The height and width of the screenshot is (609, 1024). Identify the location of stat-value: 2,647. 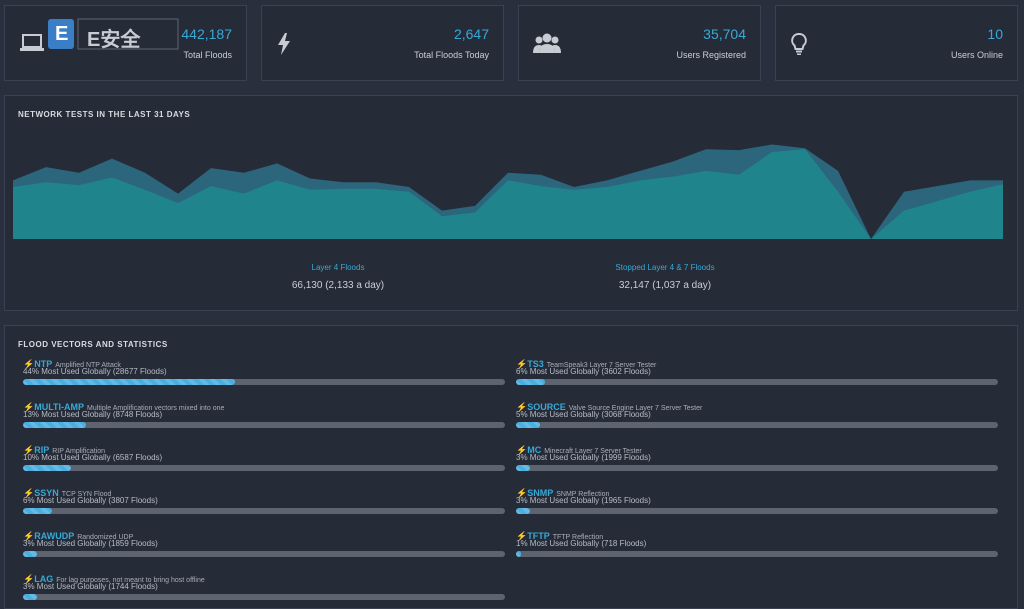
(471, 34).